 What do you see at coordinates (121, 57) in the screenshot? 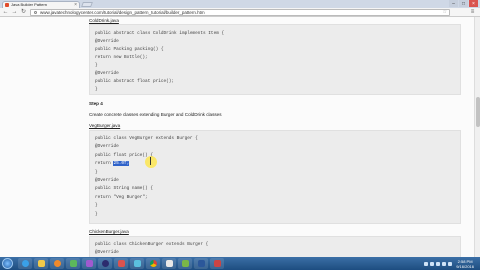
I see `code-line: return new Bottle();` at bounding box center [121, 57].